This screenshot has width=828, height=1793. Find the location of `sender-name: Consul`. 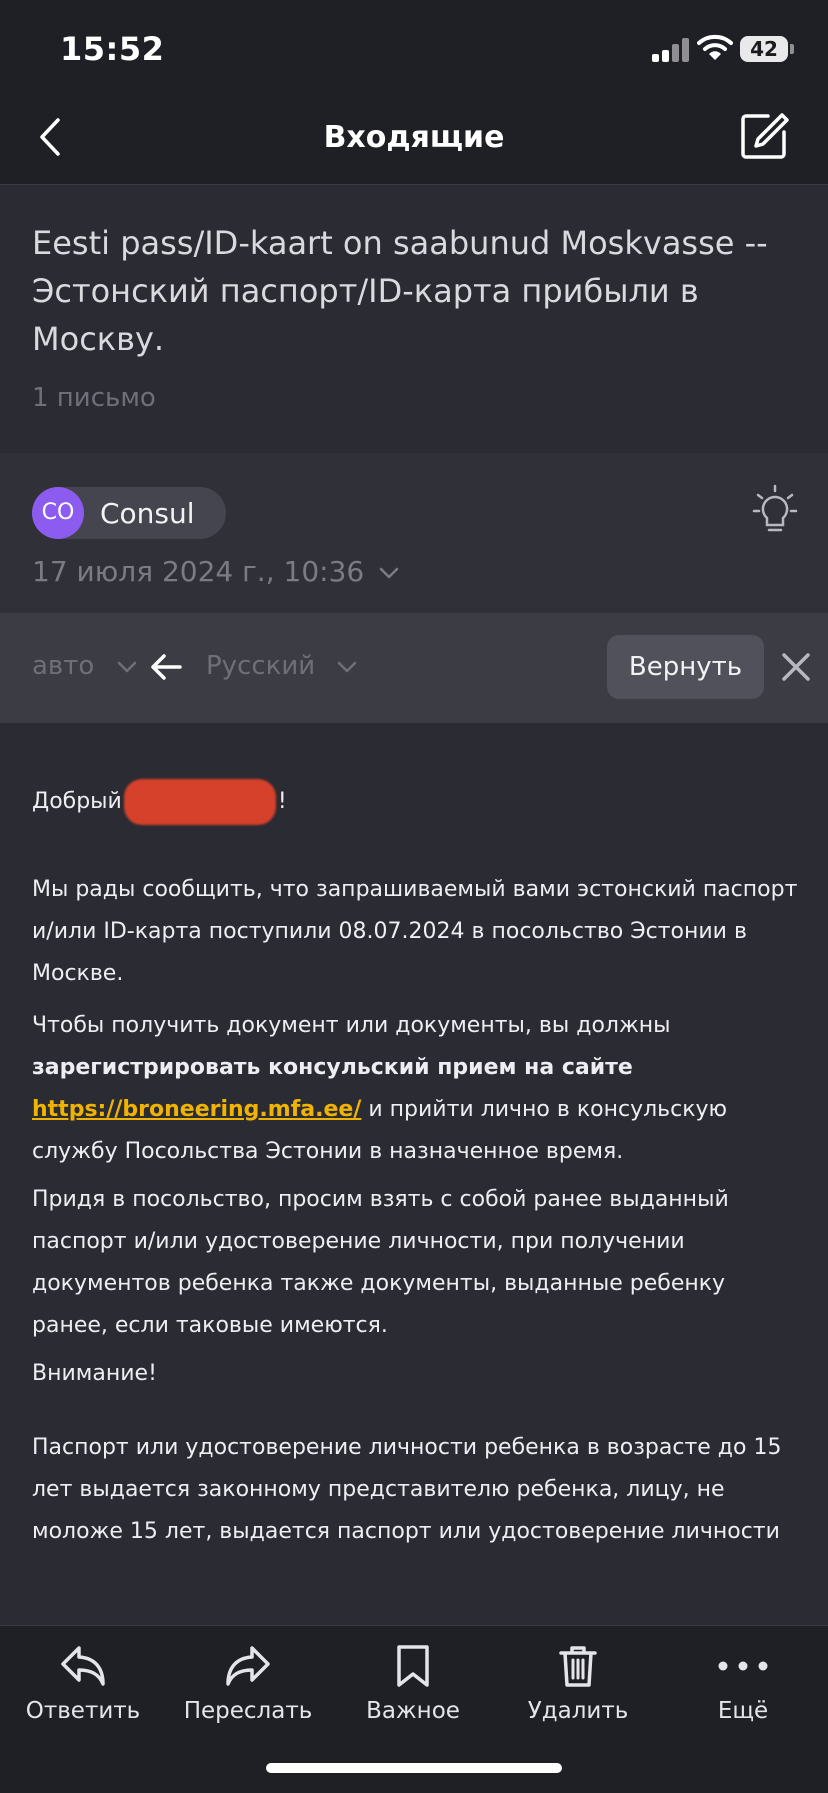

sender-name: Consul is located at coordinates (147, 513).